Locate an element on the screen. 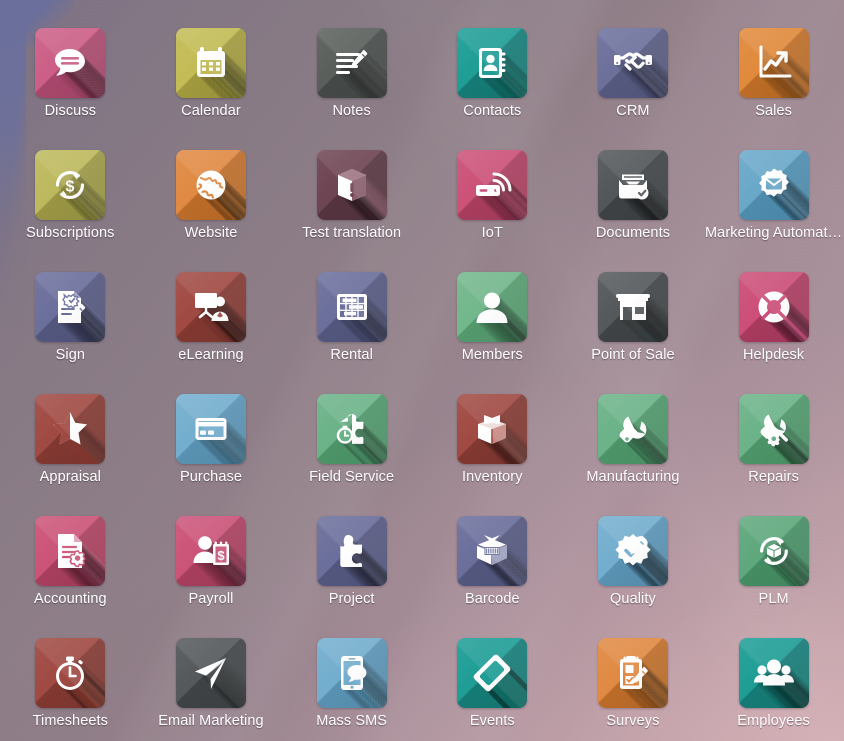  wrench-icon is located at coordinates (632, 429).